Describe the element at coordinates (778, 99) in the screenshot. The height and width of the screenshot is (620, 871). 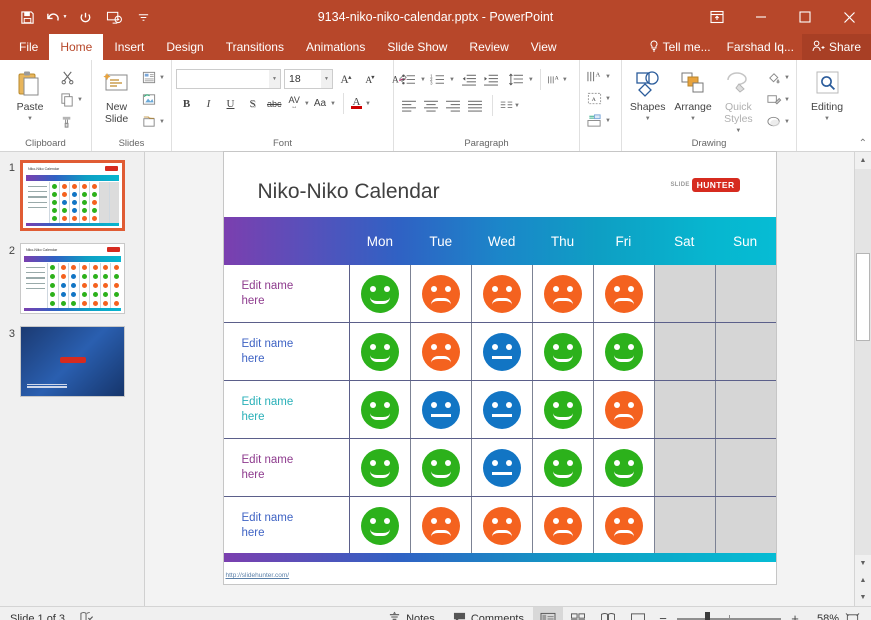
I see `shape-outline-button: ▼` at that location.